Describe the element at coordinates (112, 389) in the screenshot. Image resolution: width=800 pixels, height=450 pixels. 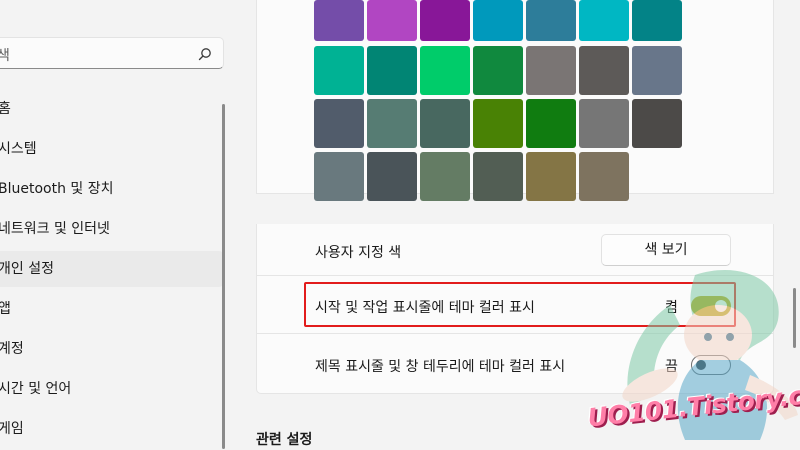
I see `sidebar-item-time-language: 시간 및 언어` at that location.